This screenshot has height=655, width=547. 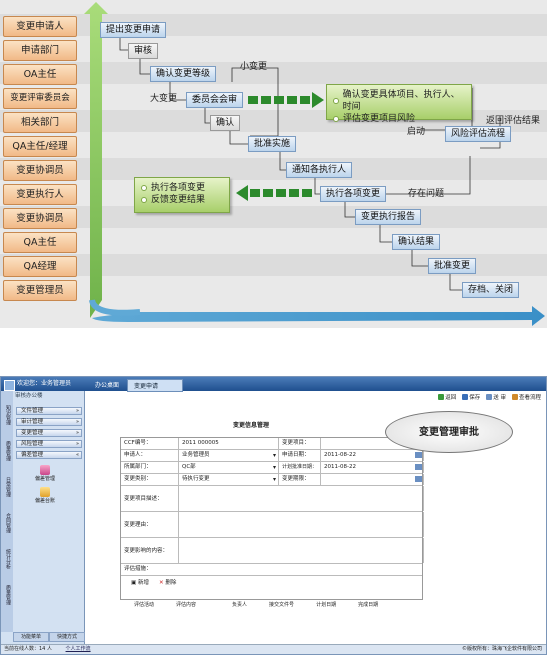 What do you see at coordinates (49, 433) in the screenshot?
I see `menu-change: 变更管理 »` at bounding box center [49, 433].